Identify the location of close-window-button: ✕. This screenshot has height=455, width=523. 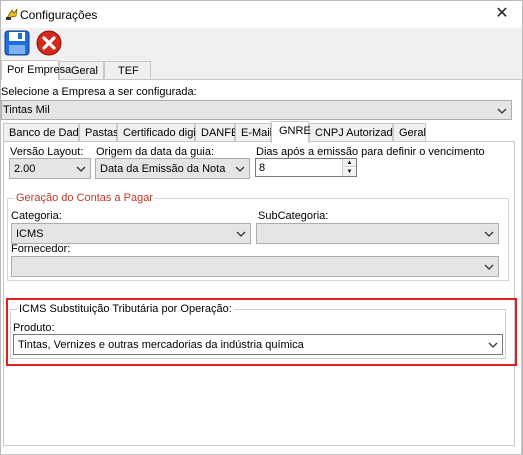
(502, 14).